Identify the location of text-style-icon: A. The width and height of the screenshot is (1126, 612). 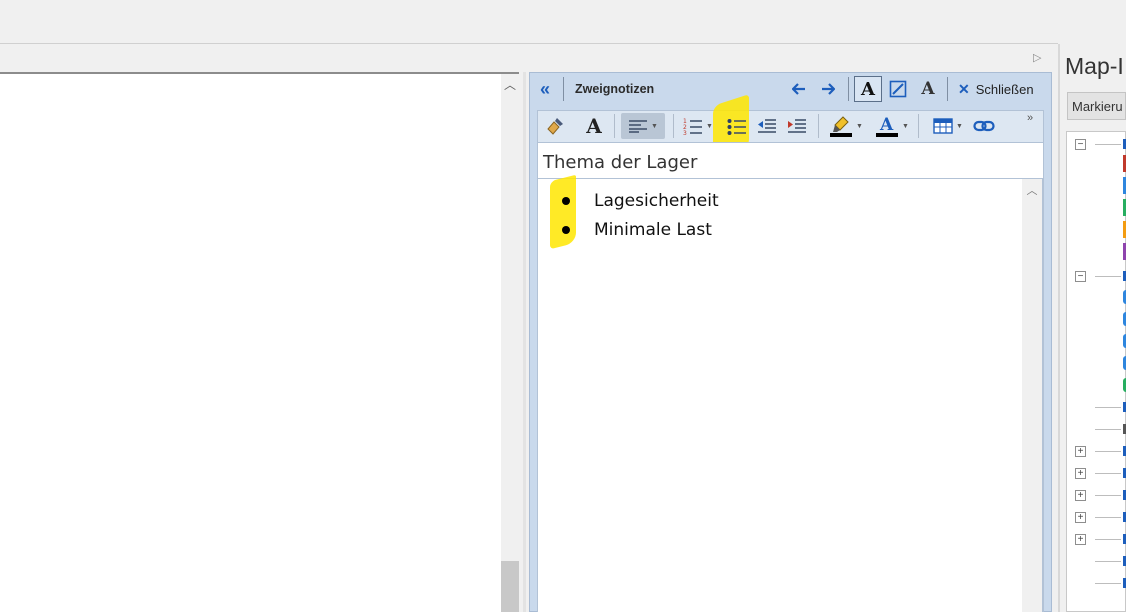
(928, 89).